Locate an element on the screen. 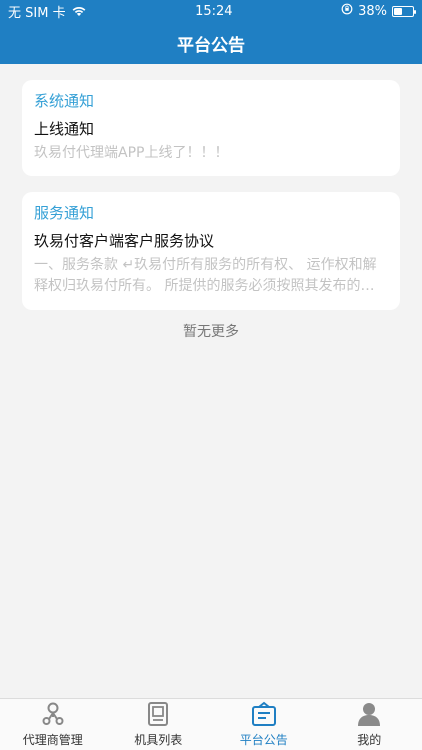 This screenshot has height=750, width=422. tab-profile: 我的 is located at coordinates (369, 724).